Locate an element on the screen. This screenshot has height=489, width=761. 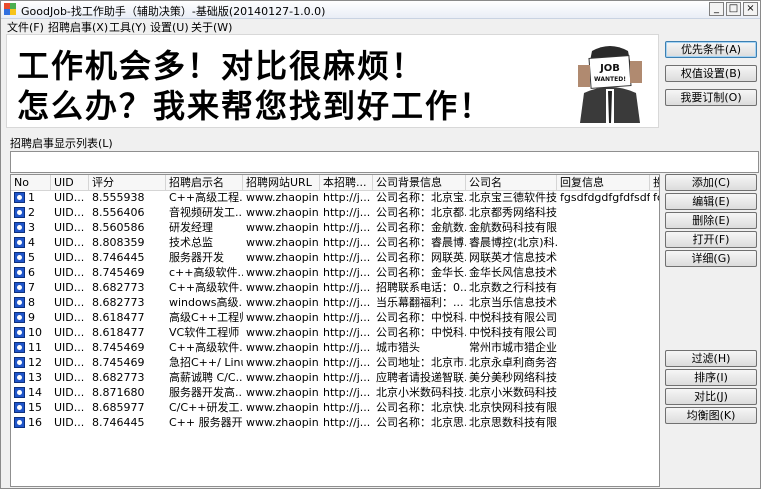
col-uid: UID is located at coordinates (70, 182).